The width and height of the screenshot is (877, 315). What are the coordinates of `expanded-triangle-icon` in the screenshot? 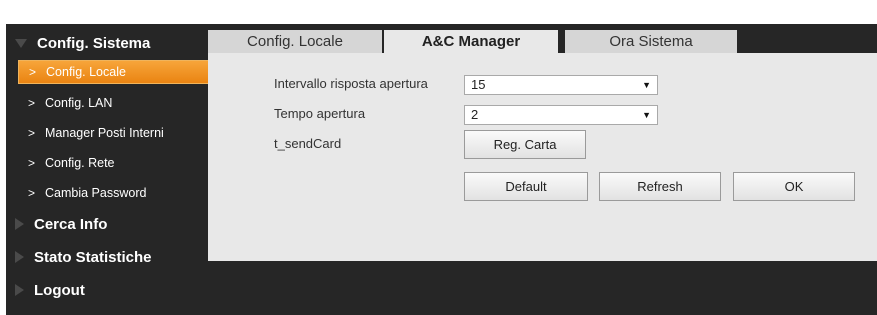 It's located at (21, 43).